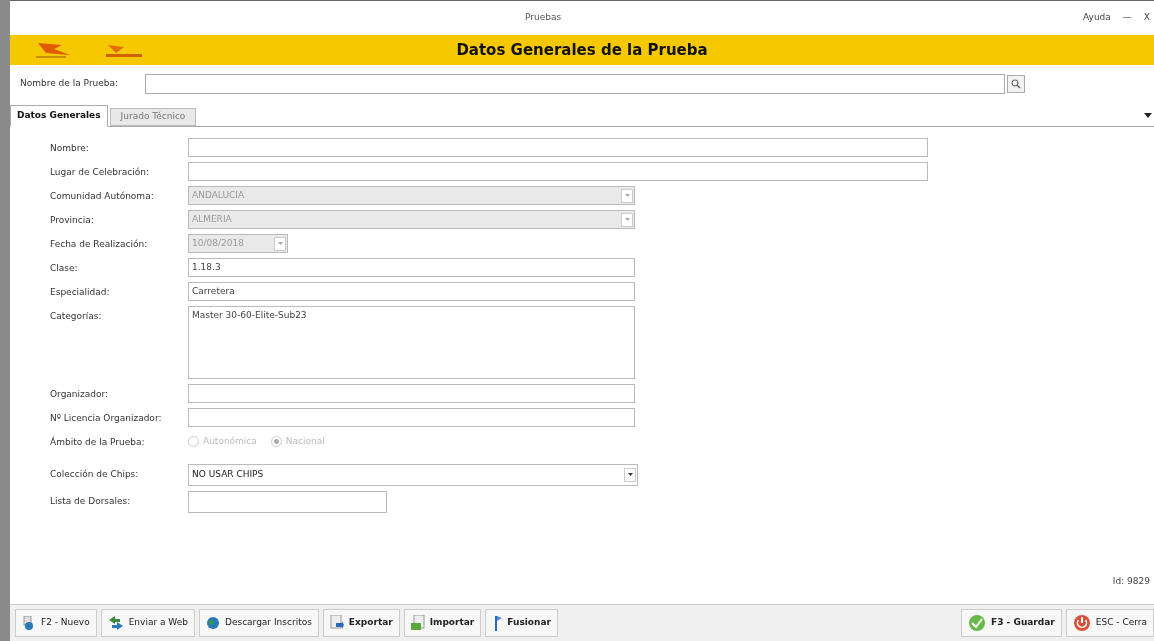 The height and width of the screenshot is (641, 1154). Describe the element at coordinates (95, 474) in the screenshot. I see `field-label: Colección de Chips:` at that location.